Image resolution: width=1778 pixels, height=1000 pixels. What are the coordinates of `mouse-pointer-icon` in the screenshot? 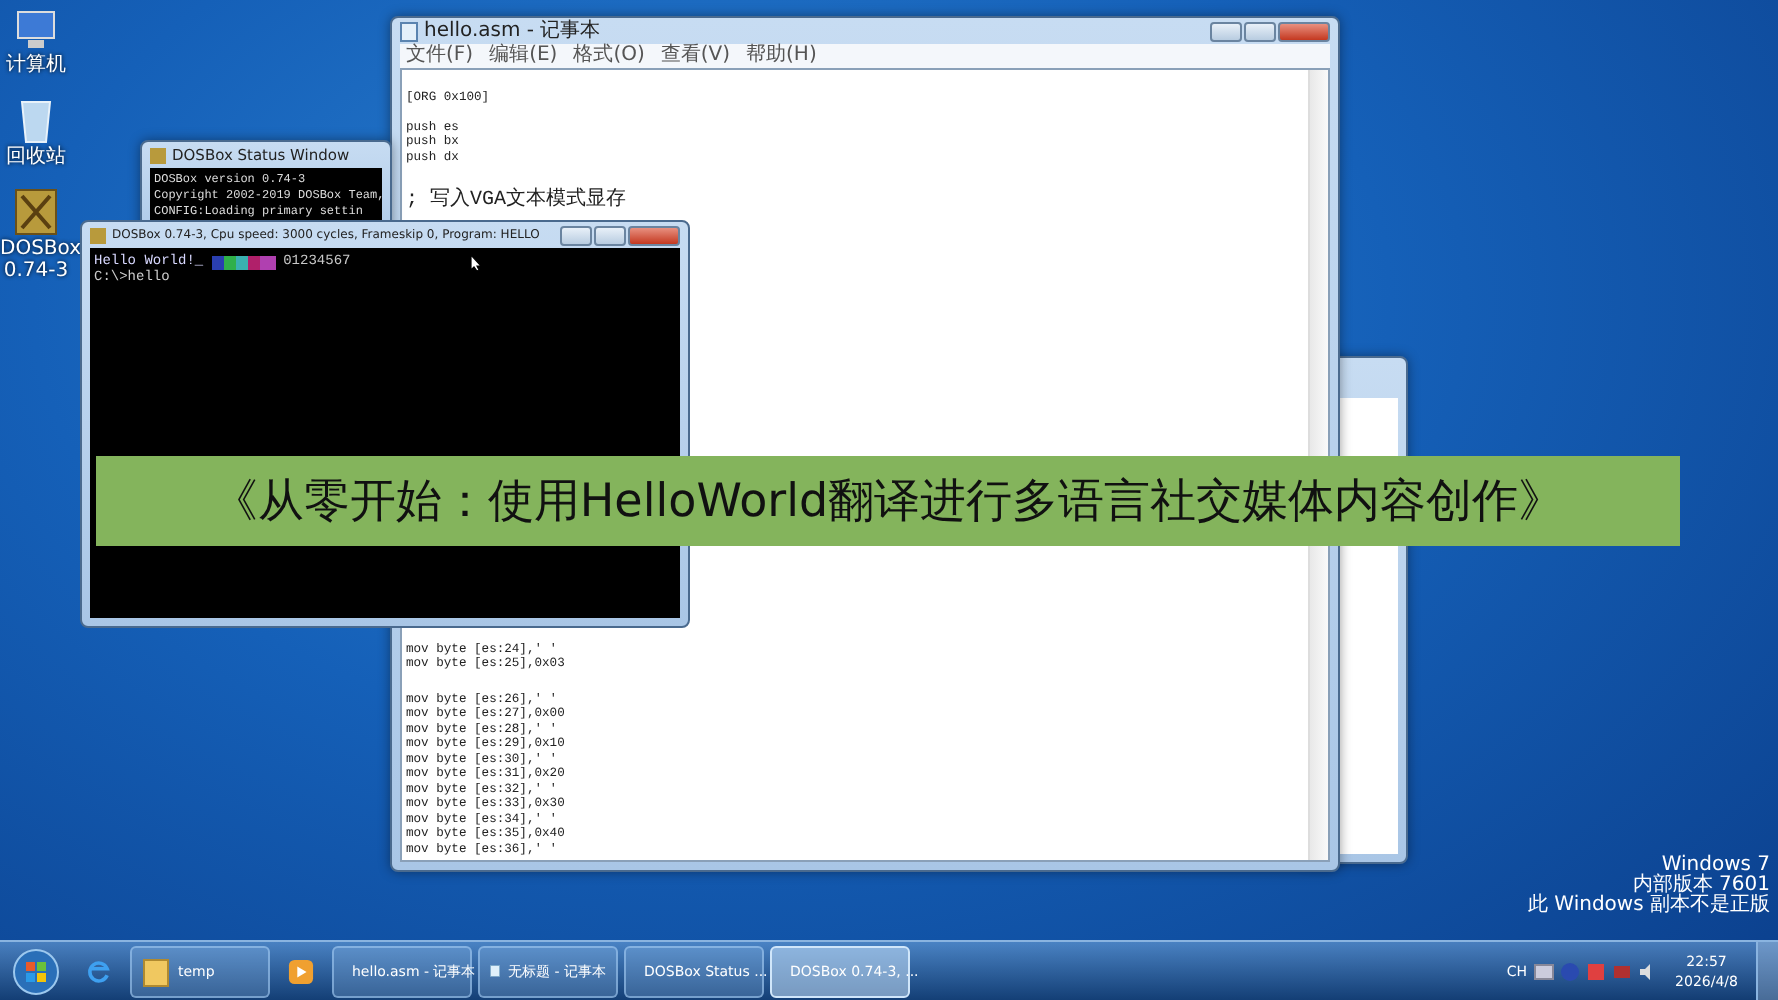 It's located at (476, 263).